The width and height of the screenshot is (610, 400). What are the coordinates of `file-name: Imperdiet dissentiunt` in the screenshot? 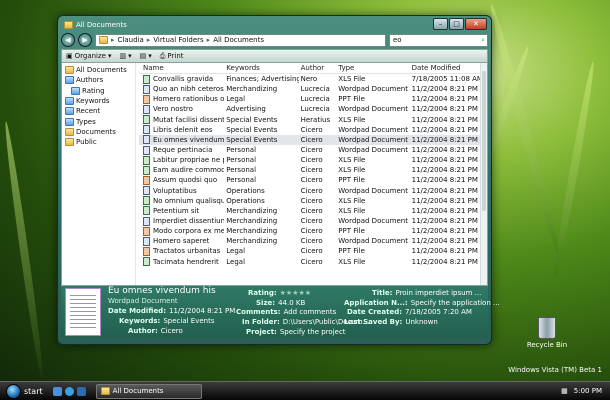 It's located at (189, 221).